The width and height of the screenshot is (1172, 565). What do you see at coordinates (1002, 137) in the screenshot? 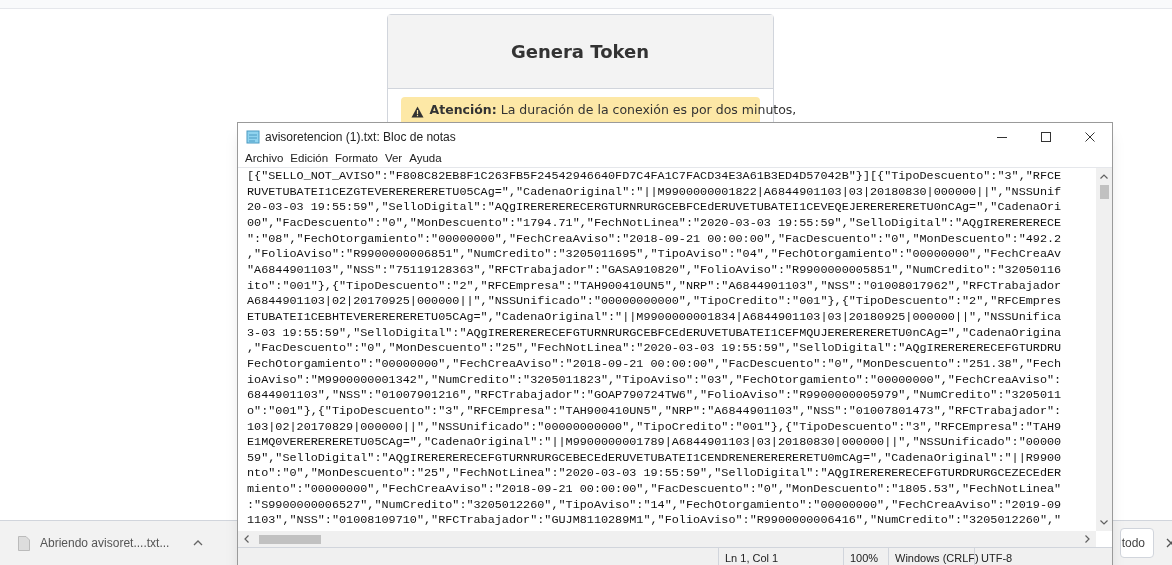
I see `minimize-icon` at bounding box center [1002, 137].